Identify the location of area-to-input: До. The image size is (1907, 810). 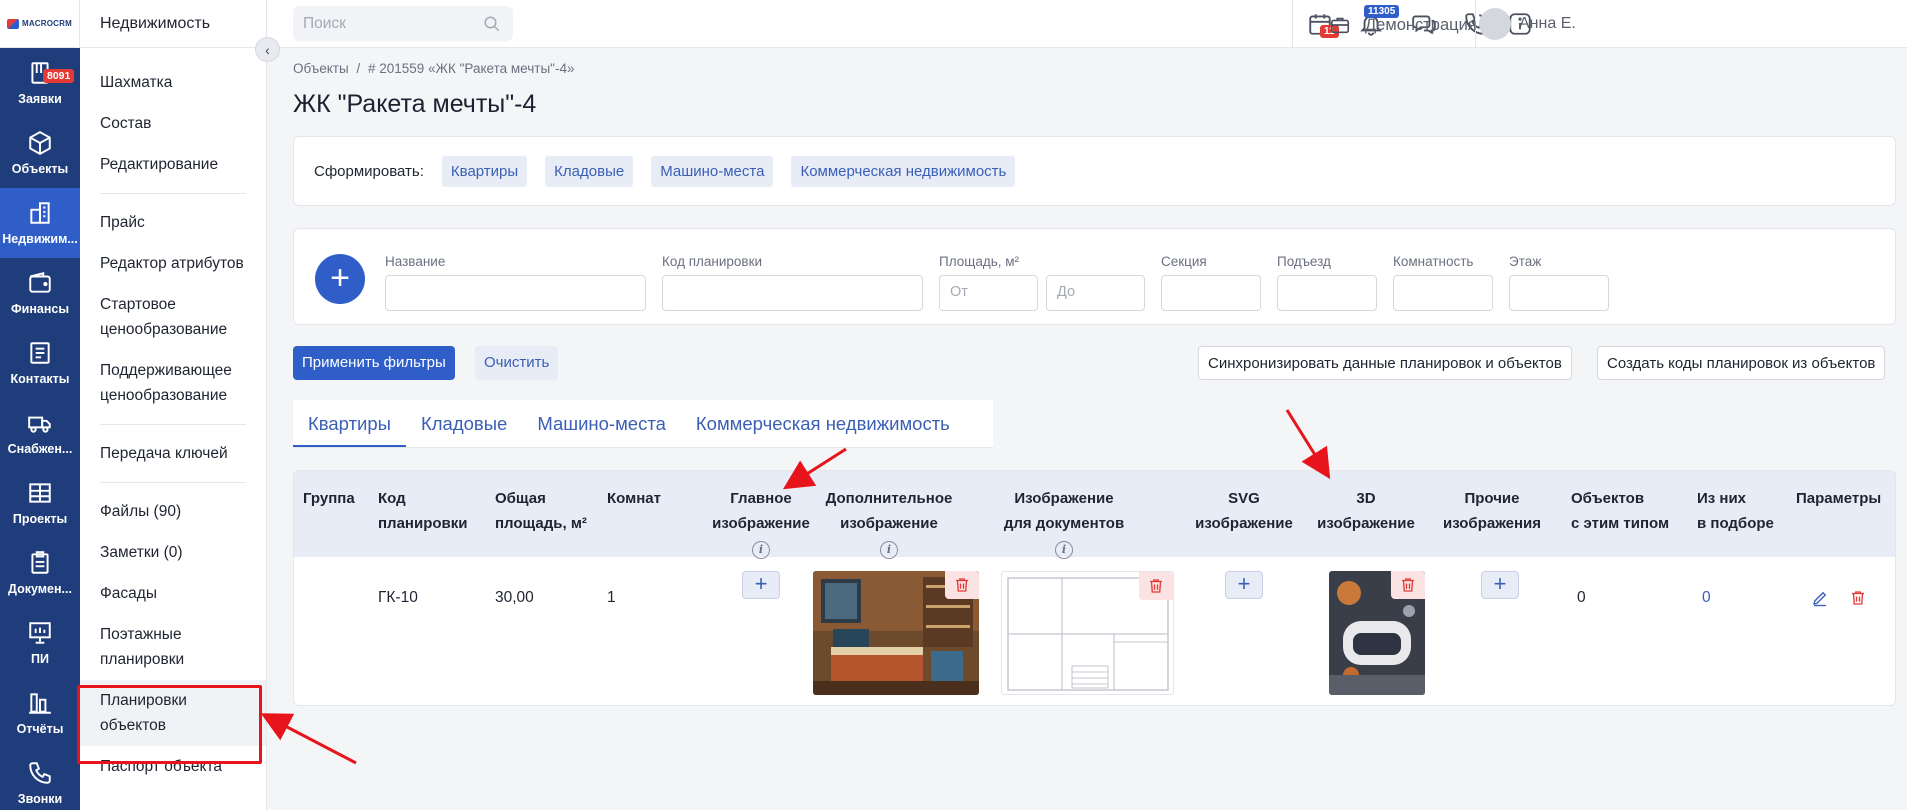
(1095, 293).